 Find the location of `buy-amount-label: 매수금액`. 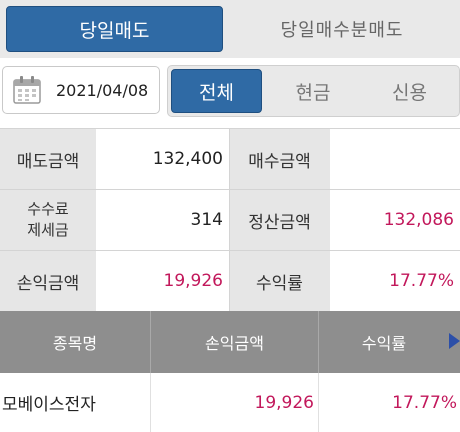

buy-amount-label: 매수금액 is located at coordinates (279, 159).